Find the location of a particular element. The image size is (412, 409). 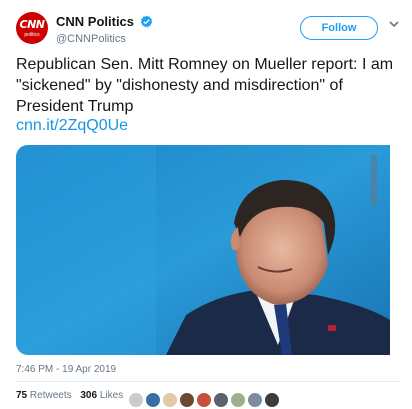

likes-label: Likes is located at coordinates (111, 395).